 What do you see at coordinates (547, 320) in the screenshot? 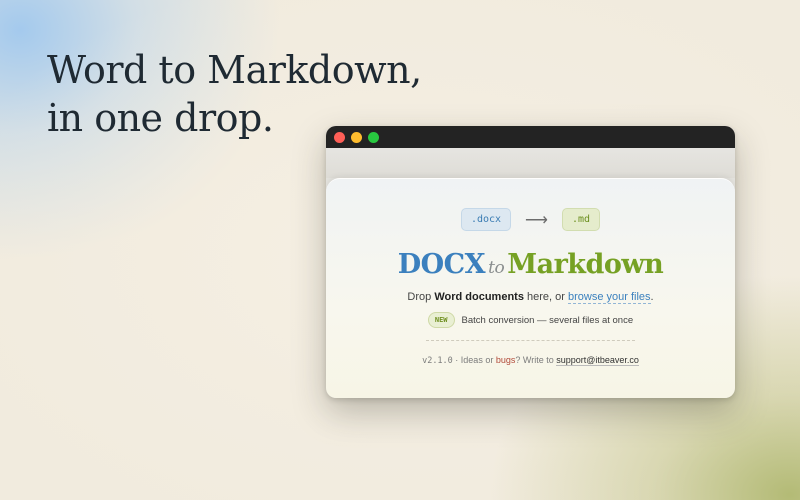
I see `new-feature-text: Batch conversion — several files at once` at bounding box center [547, 320].